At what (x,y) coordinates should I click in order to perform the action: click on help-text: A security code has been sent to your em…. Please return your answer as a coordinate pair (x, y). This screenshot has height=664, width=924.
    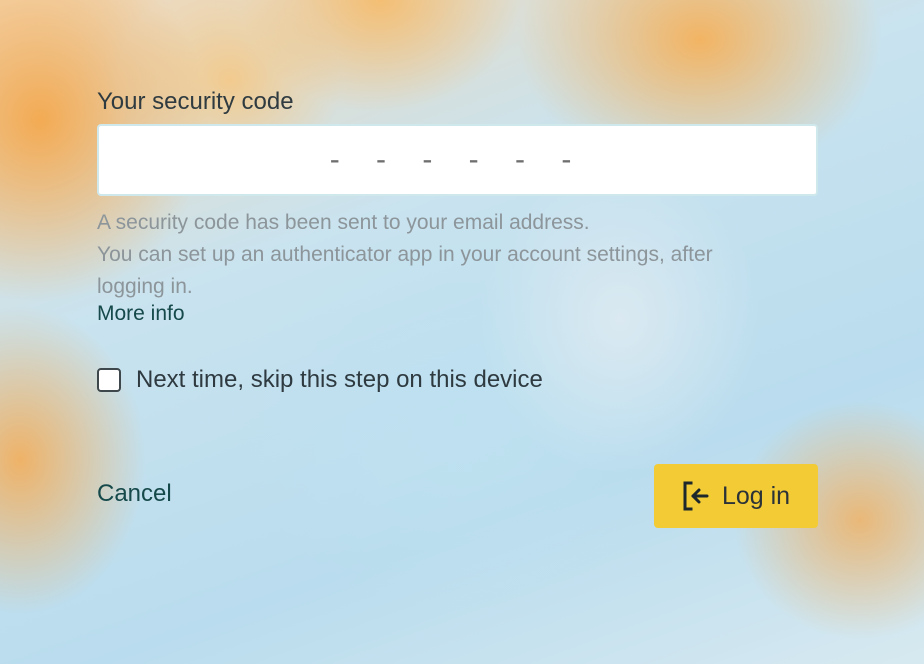
    Looking at the image, I should click on (437, 255).